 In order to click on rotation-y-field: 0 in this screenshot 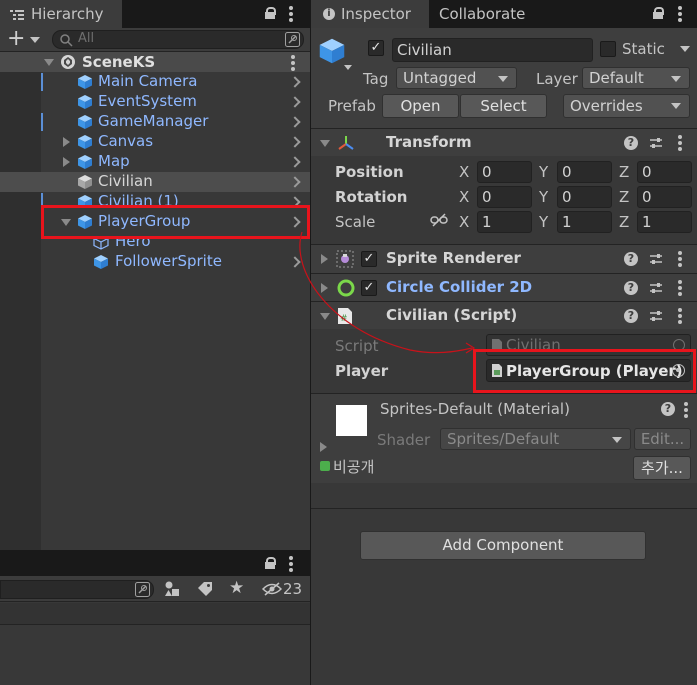, I will do `click(584, 197)`.